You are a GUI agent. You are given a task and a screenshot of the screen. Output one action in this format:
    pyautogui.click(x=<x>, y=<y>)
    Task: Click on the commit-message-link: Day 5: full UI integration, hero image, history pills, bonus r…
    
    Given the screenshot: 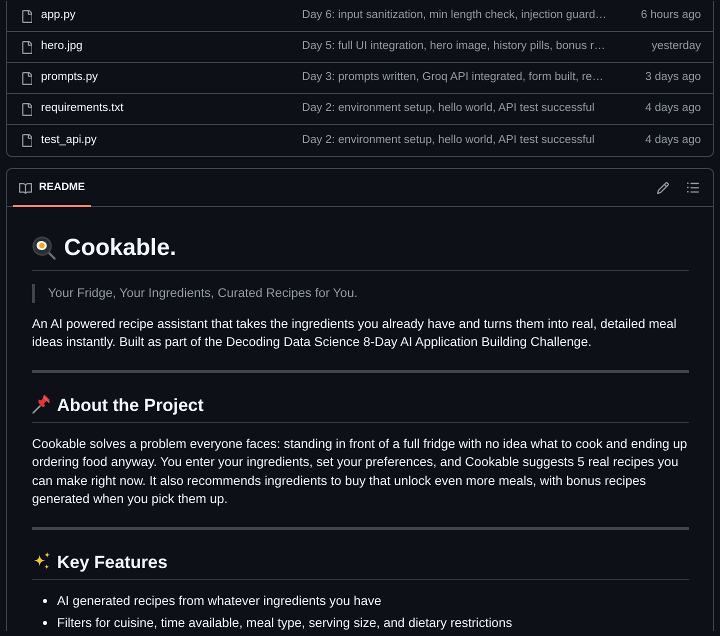 What is the action you would take?
    pyautogui.click(x=477, y=47)
    